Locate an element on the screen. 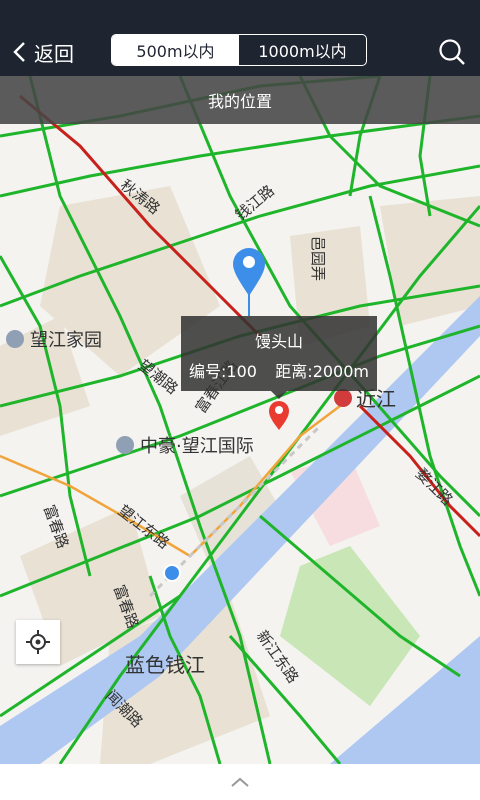 The height and width of the screenshot is (800, 480). poi-info-popup: 馒头山 编号:100 距离:2000m is located at coordinates (279, 357).